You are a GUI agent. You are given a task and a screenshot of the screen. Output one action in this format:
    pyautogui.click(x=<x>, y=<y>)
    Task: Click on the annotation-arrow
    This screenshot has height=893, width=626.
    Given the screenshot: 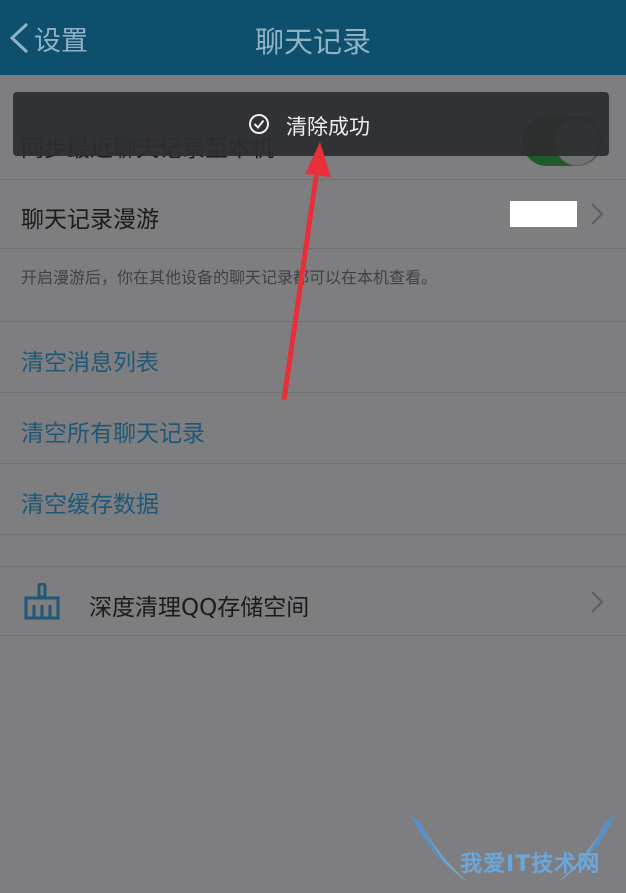 What is the action you would take?
    pyautogui.click(x=306, y=271)
    